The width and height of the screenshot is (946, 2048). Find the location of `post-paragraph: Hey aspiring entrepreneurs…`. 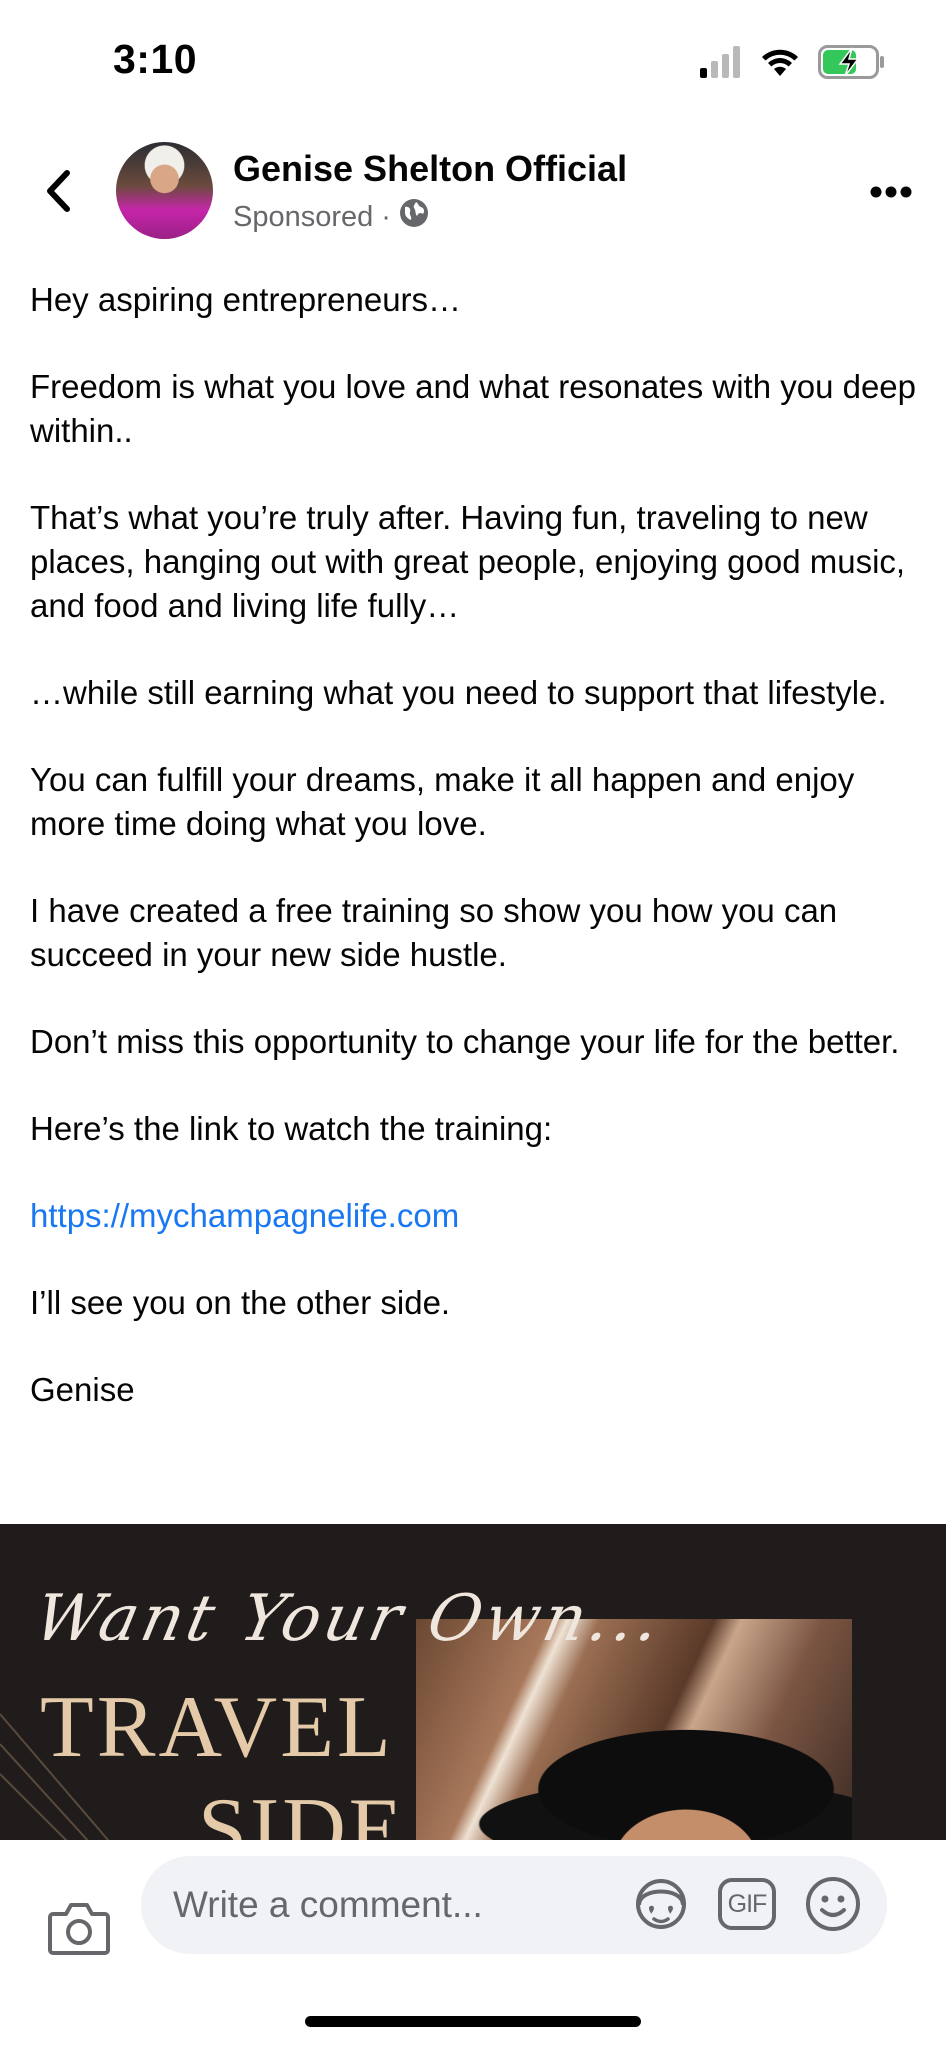

post-paragraph: Hey aspiring entrepreneurs… is located at coordinates (246, 299).